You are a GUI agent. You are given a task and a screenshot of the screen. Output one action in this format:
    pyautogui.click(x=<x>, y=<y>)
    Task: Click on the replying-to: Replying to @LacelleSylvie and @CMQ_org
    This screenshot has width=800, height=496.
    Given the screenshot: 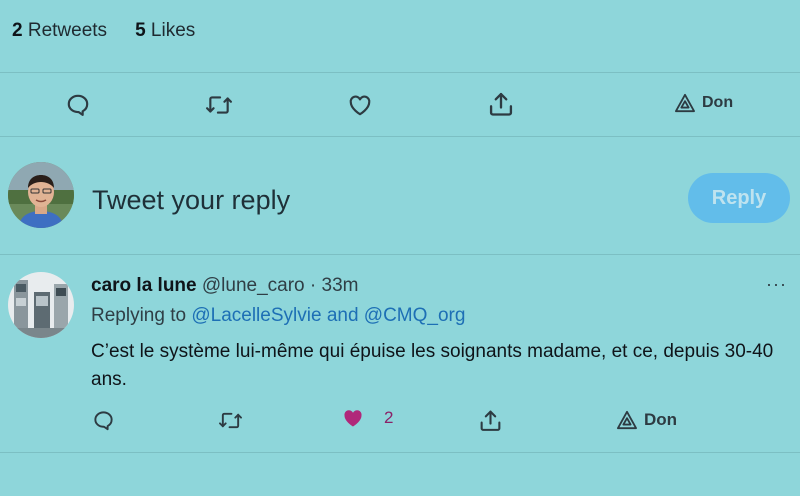 What is the action you would take?
    pyautogui.click(x=278, y=316)
    